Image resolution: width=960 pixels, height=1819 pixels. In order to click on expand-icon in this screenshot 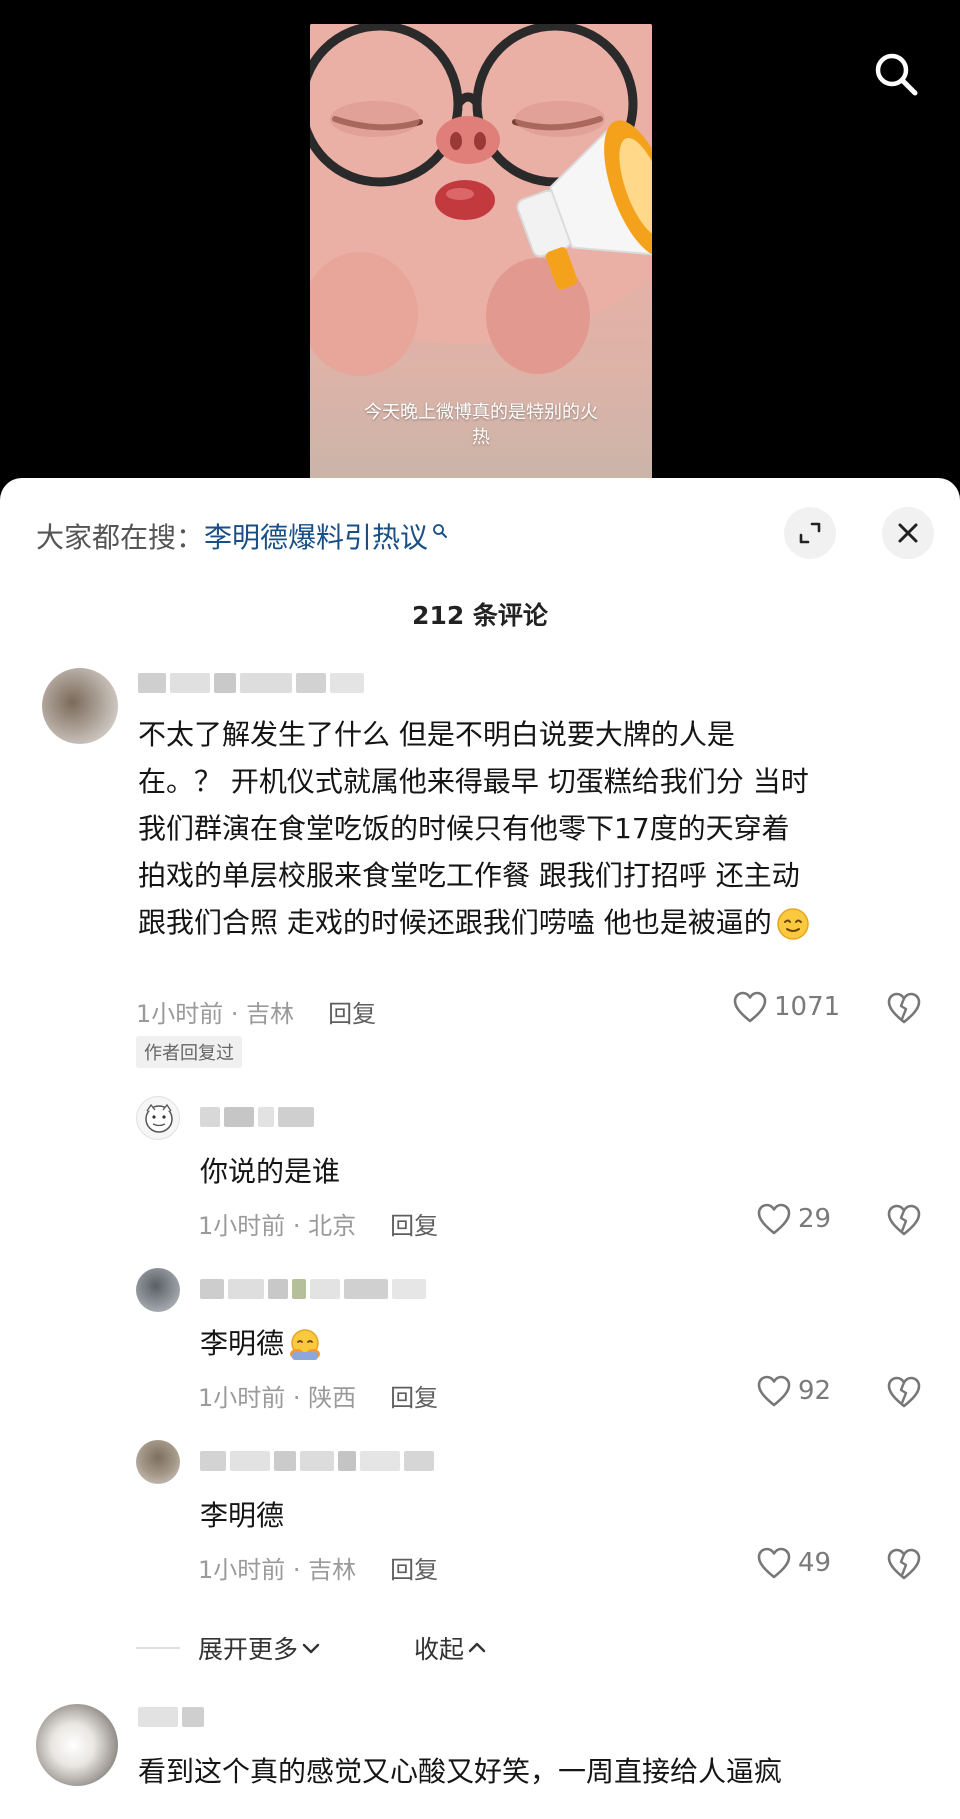, I will do `click(810, 533)`.